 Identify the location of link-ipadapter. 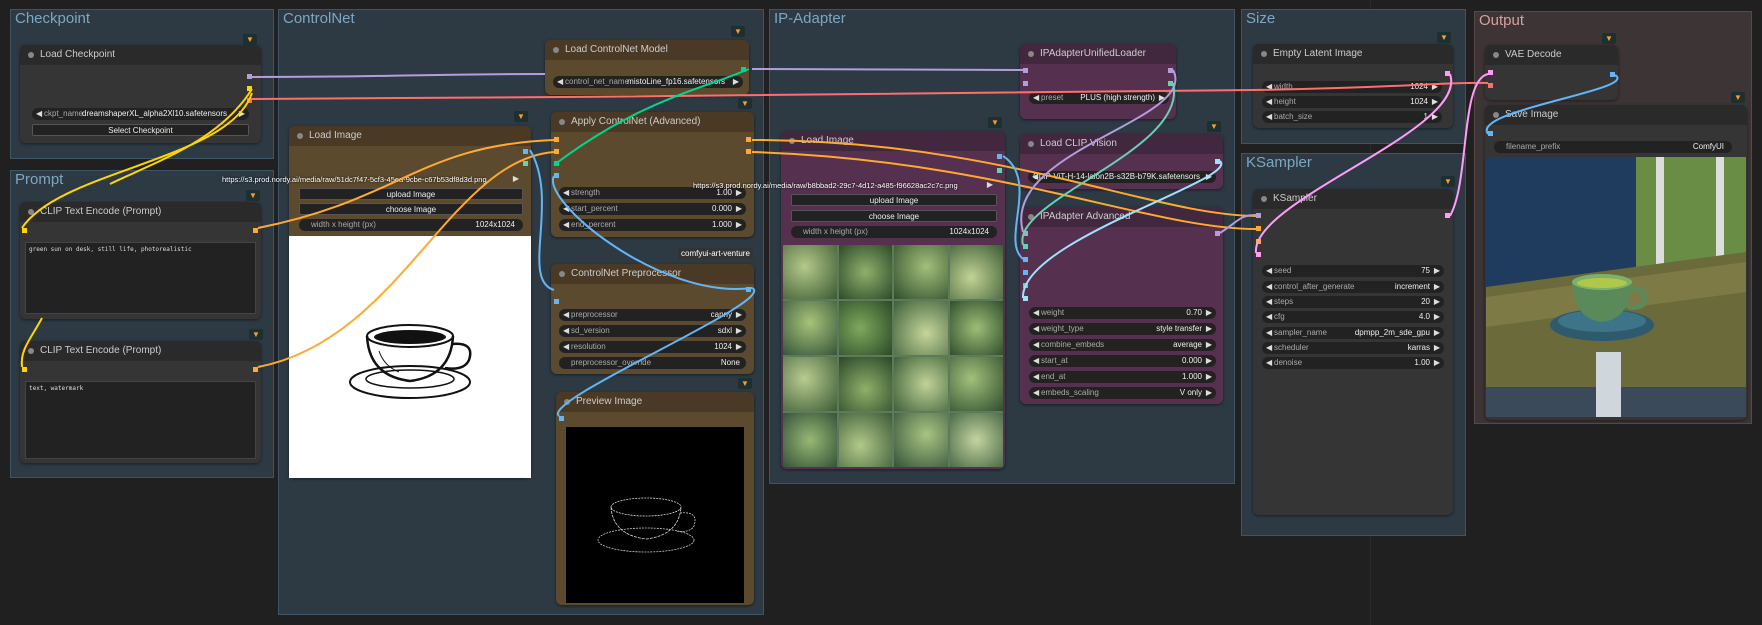
(1098, 164).